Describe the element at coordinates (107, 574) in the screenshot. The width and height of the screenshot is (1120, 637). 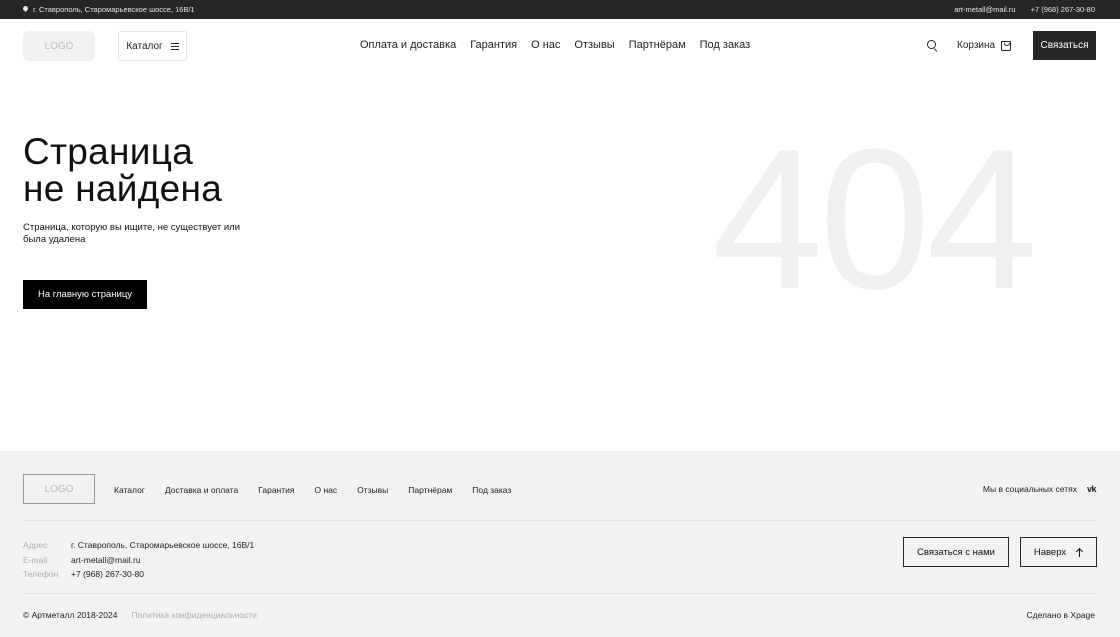
I see `contact-value: +7 (968) 267-30-80` at that location.